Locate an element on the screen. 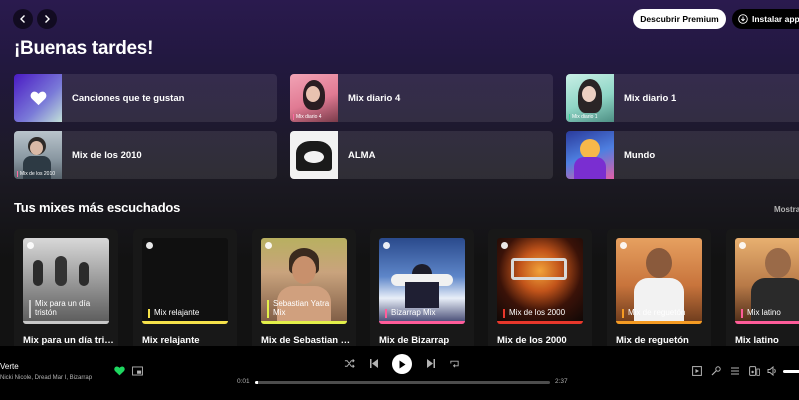 This screenshot has width=799, height=400. mix-card: Mix de los 2000 Mix de los 2000 is located at coordinates (540, 287).